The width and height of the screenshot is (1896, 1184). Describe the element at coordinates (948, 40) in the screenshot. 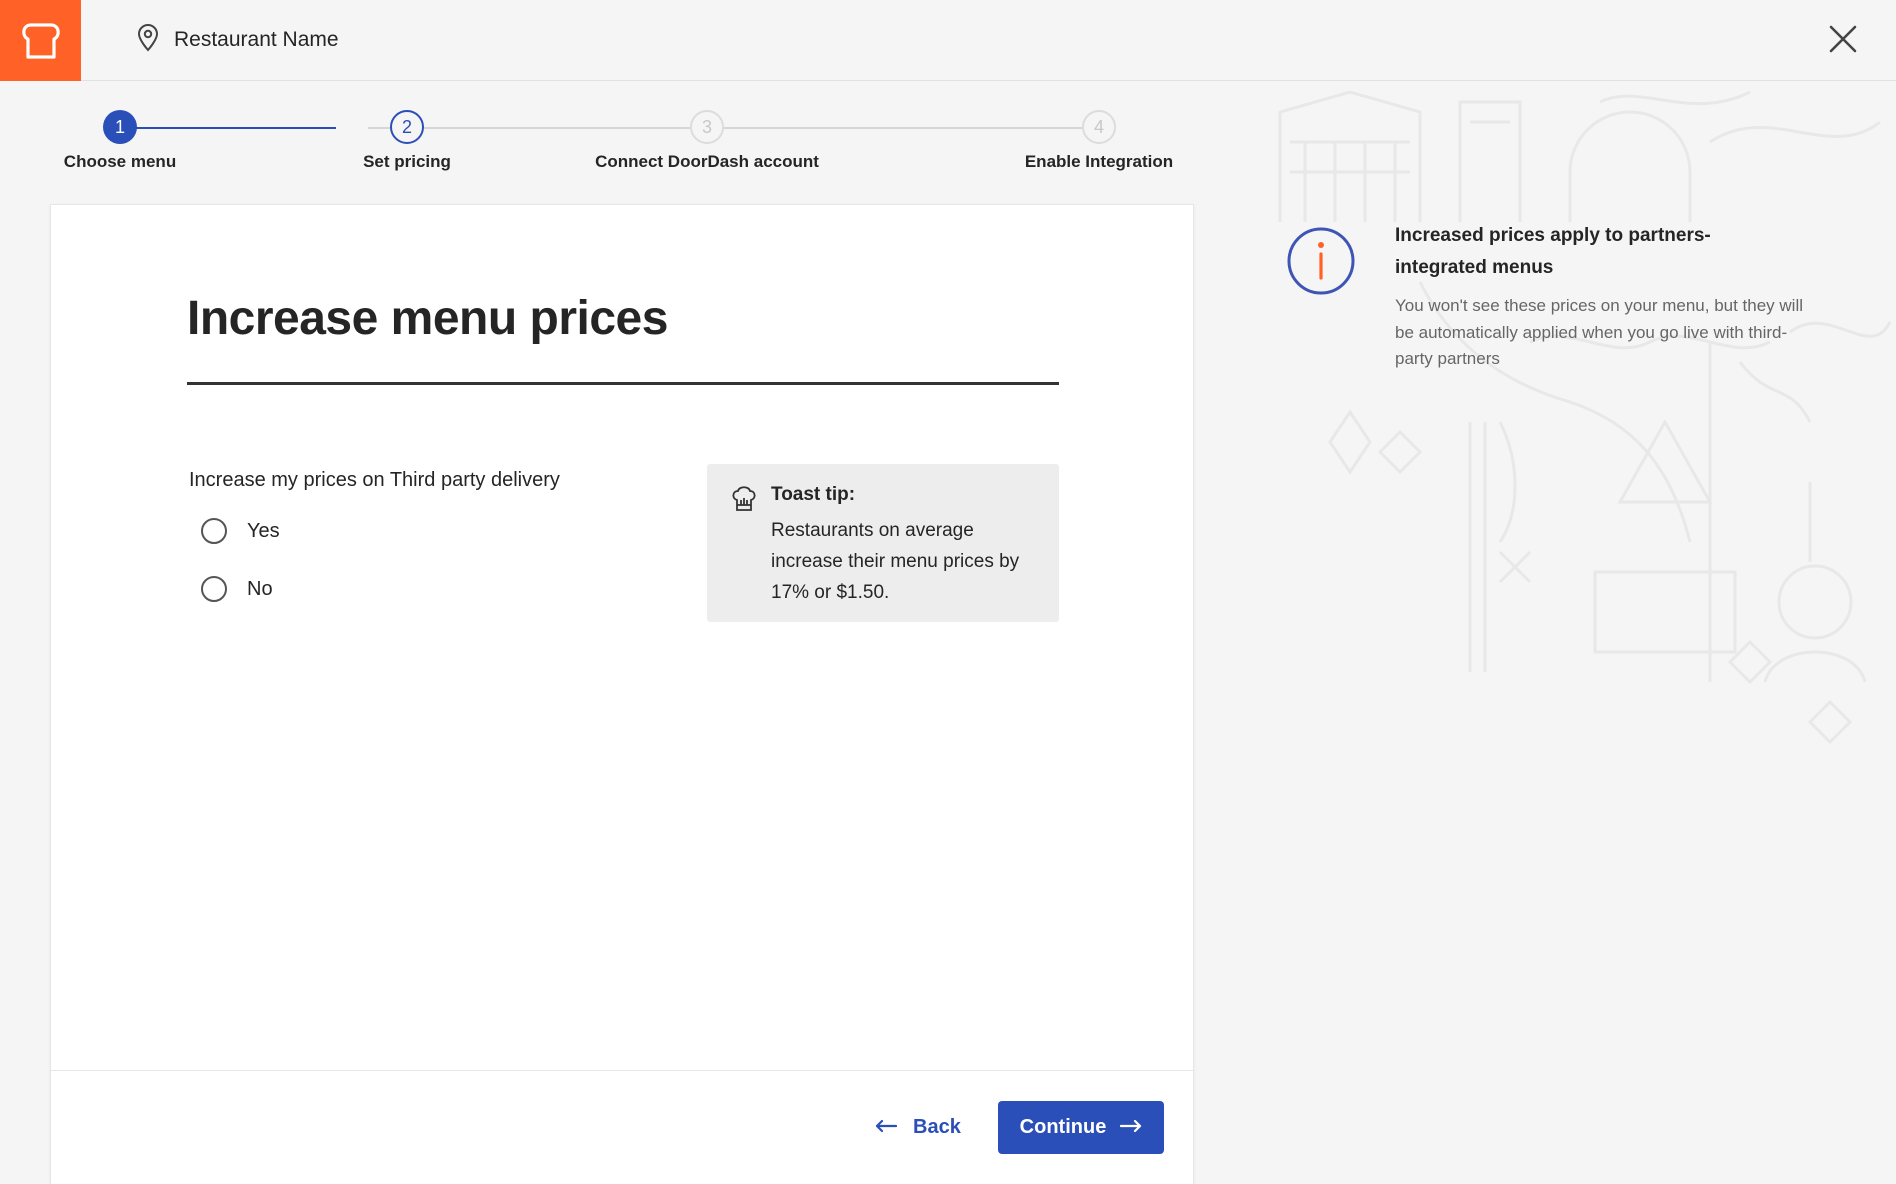

I see `top-bar: Restaurant Name` at that location.